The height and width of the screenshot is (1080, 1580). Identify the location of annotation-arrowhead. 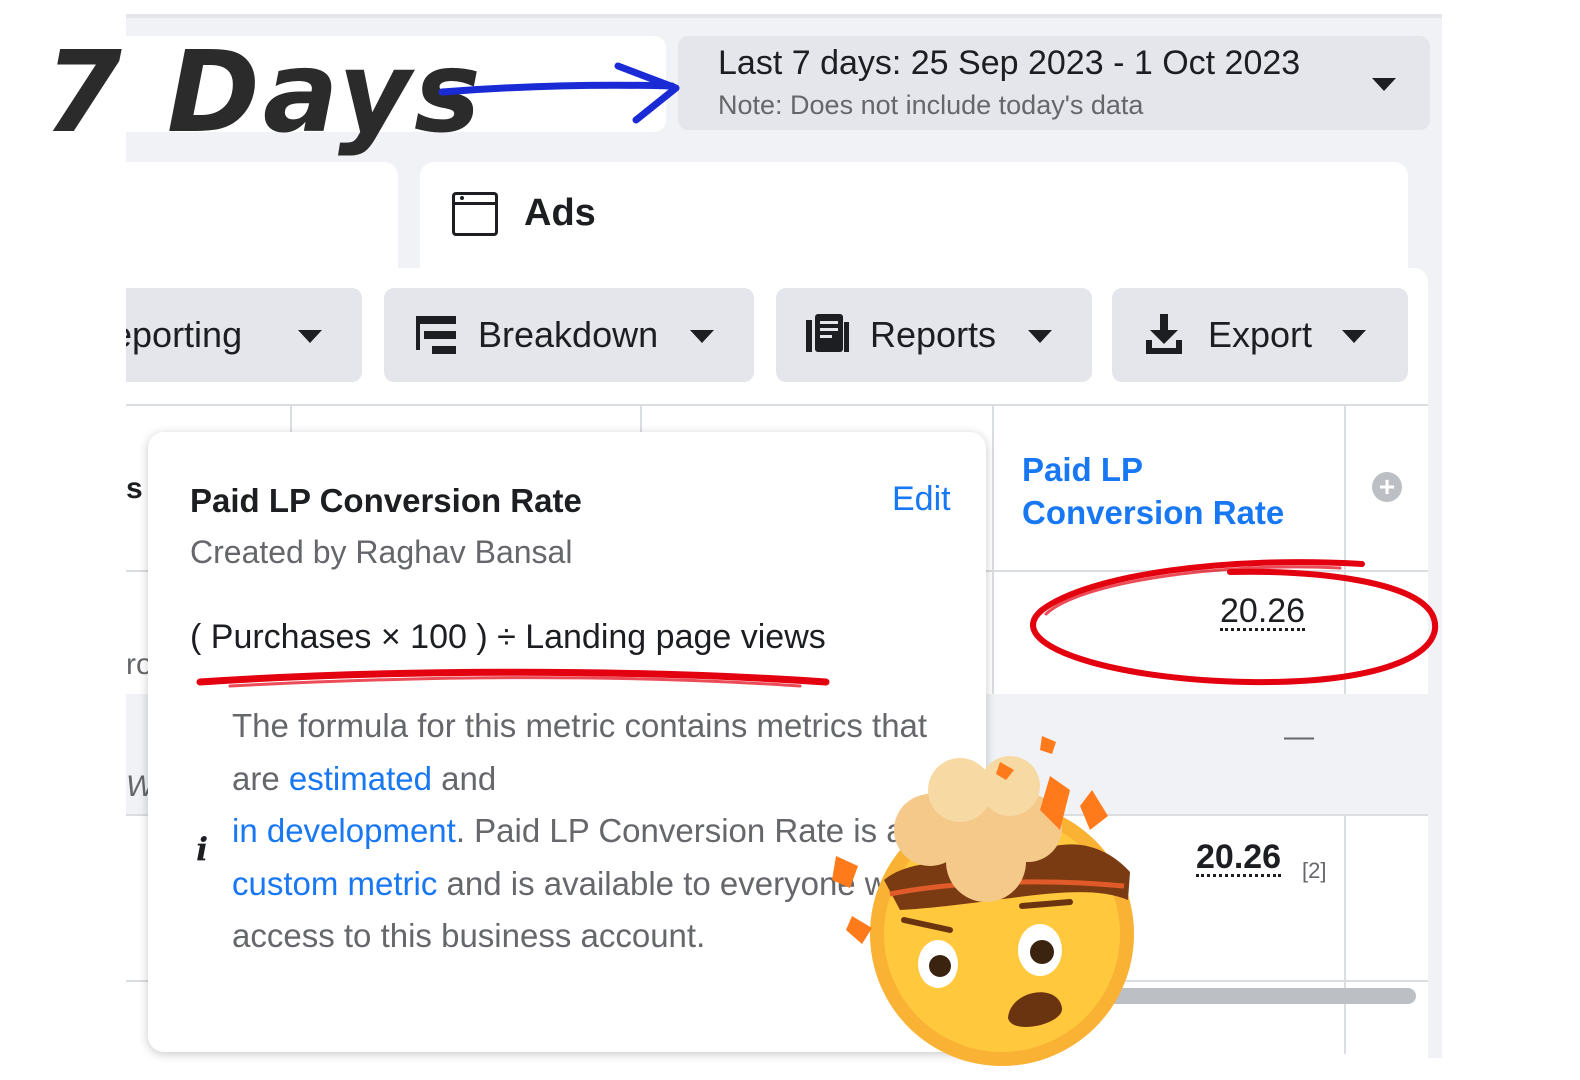
(647, 93).